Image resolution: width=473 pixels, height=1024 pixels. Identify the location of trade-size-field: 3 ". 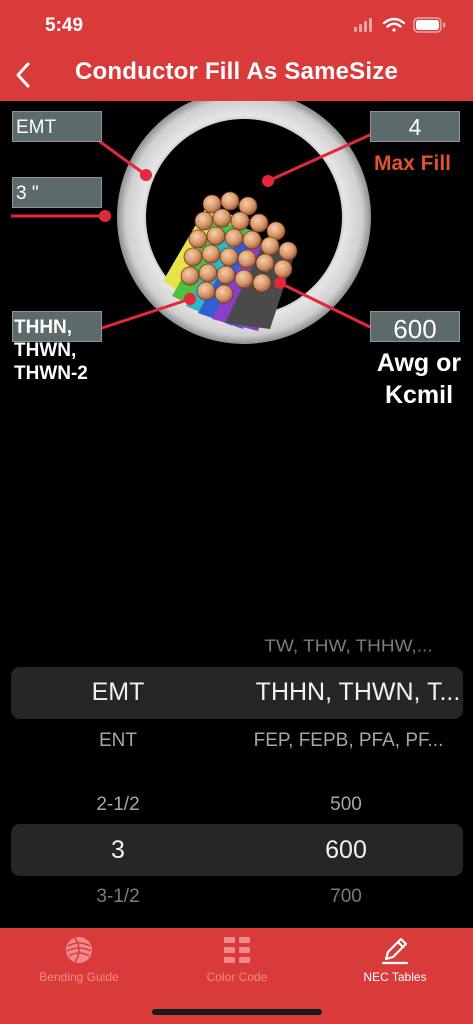
(57, 192).